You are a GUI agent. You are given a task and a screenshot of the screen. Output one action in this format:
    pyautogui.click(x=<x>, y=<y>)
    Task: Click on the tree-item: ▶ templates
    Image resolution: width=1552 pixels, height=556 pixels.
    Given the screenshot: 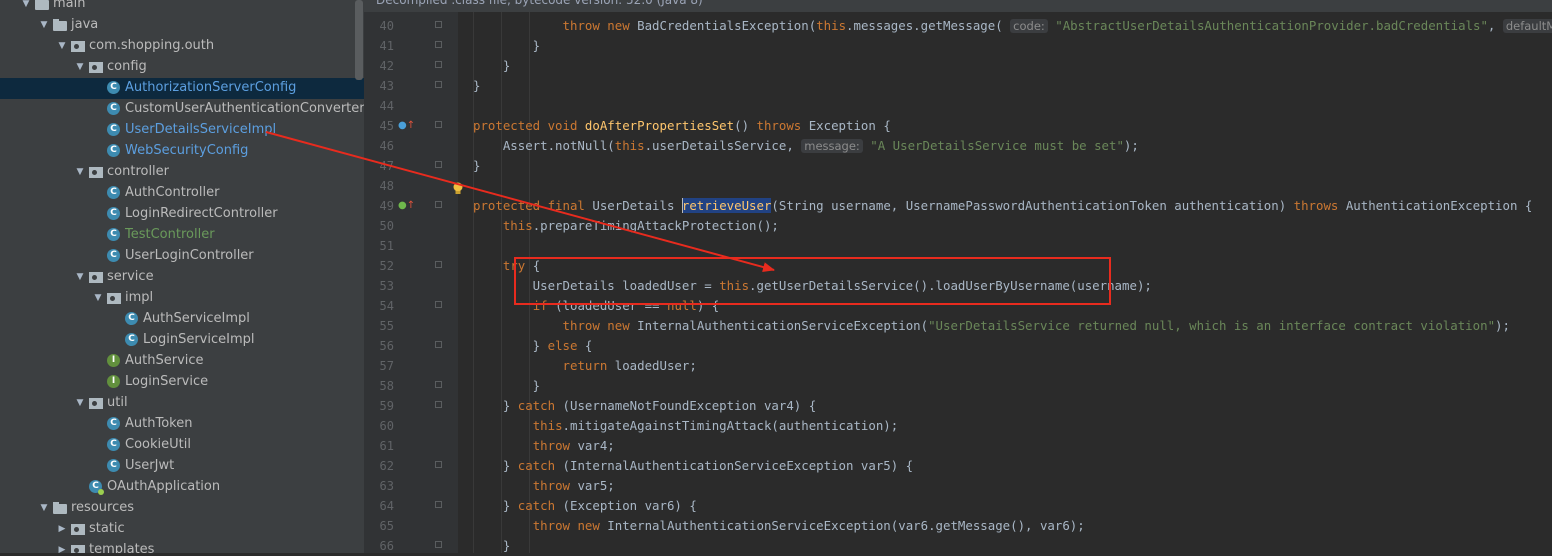 What is the action you would take?
    pyautogui.click(x=182, y=546)
    